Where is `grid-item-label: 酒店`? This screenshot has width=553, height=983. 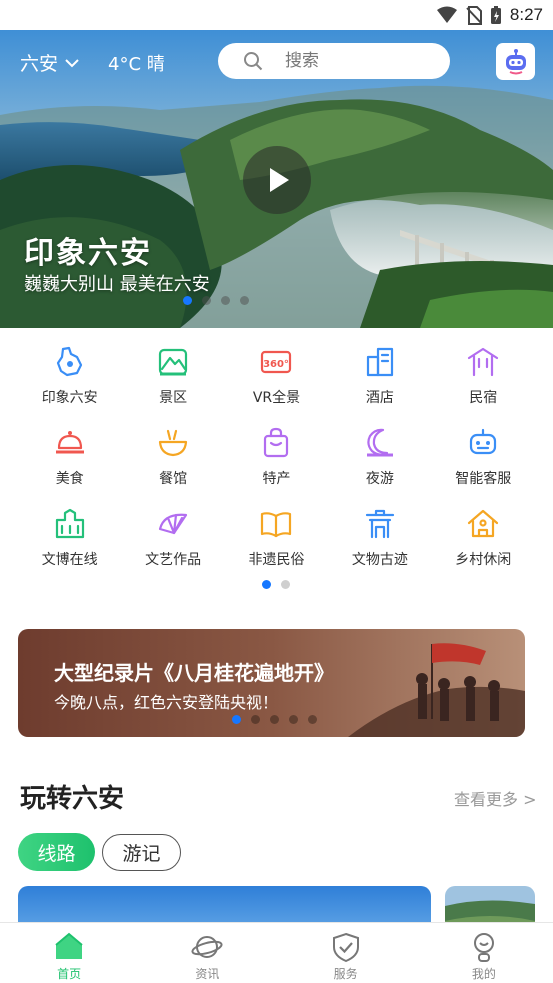 grid-item-label: 酒店 is located at coordinates (379, 398).